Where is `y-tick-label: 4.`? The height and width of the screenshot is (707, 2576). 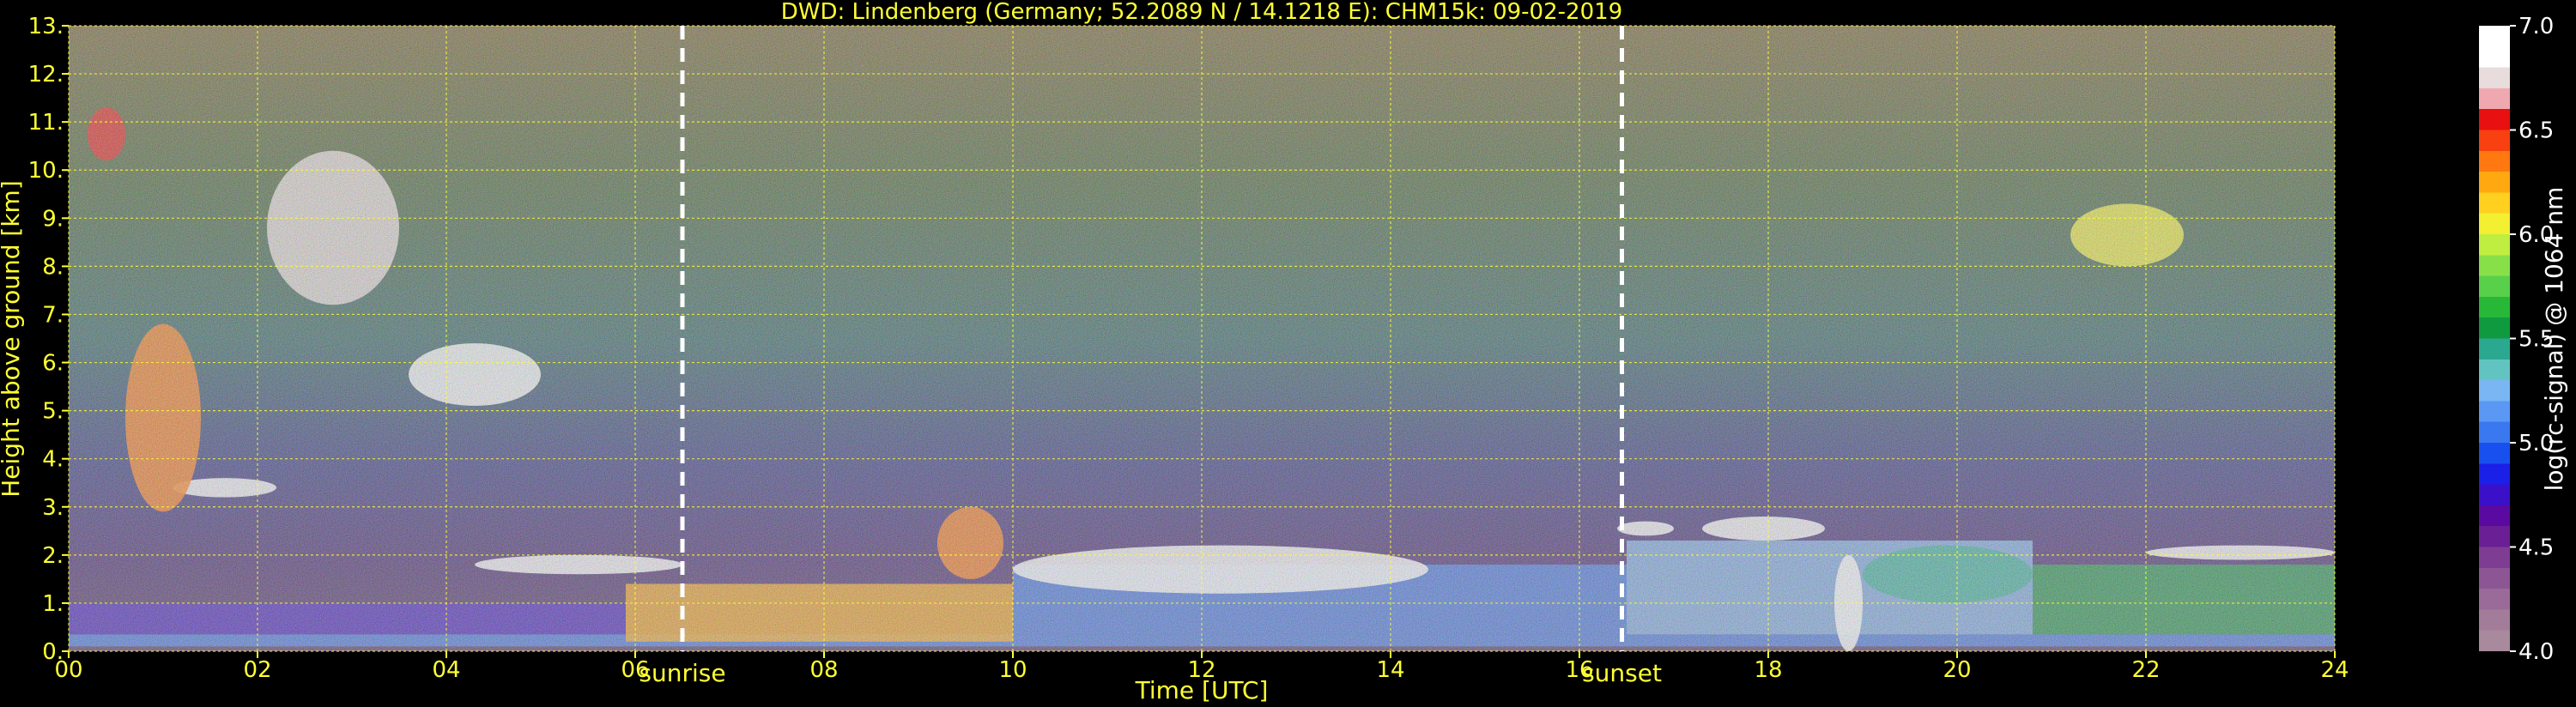
y-tick-label: 4. is located at coordinates (53, 460).